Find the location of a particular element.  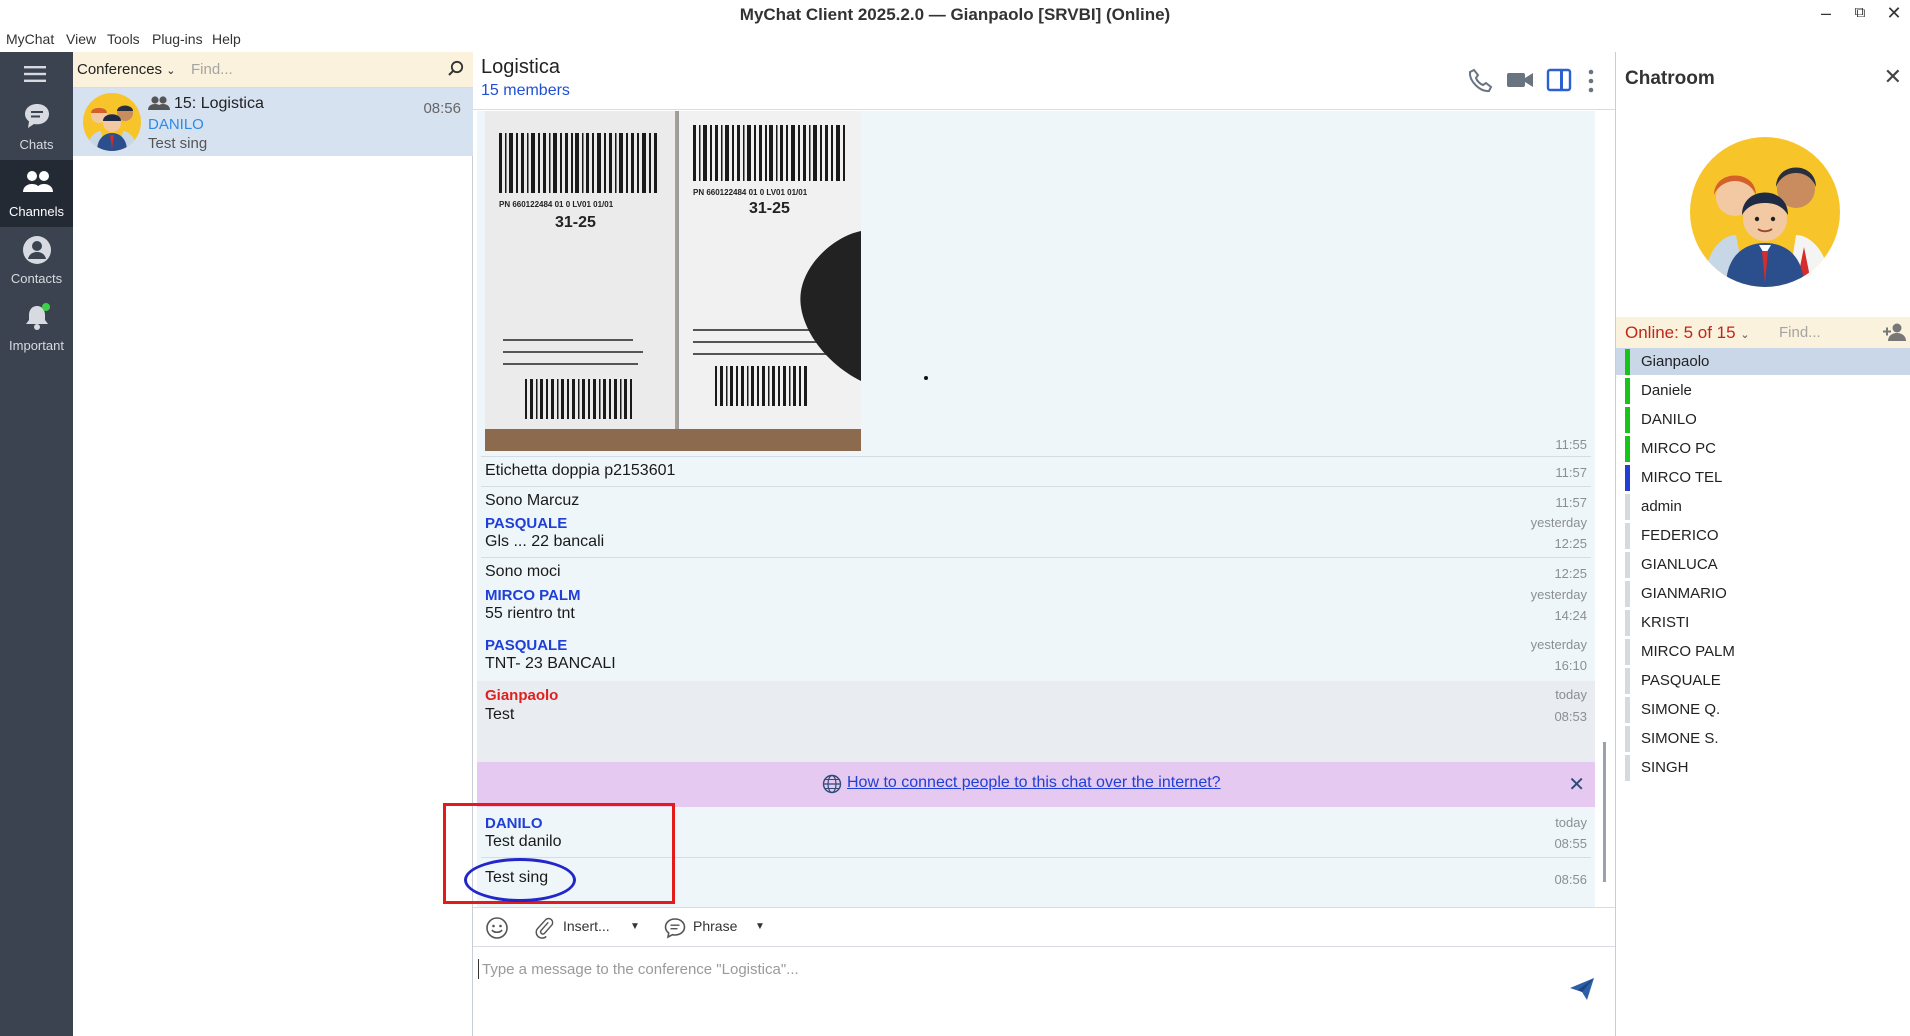

message-day: today is located at coordinates (1571, 694).